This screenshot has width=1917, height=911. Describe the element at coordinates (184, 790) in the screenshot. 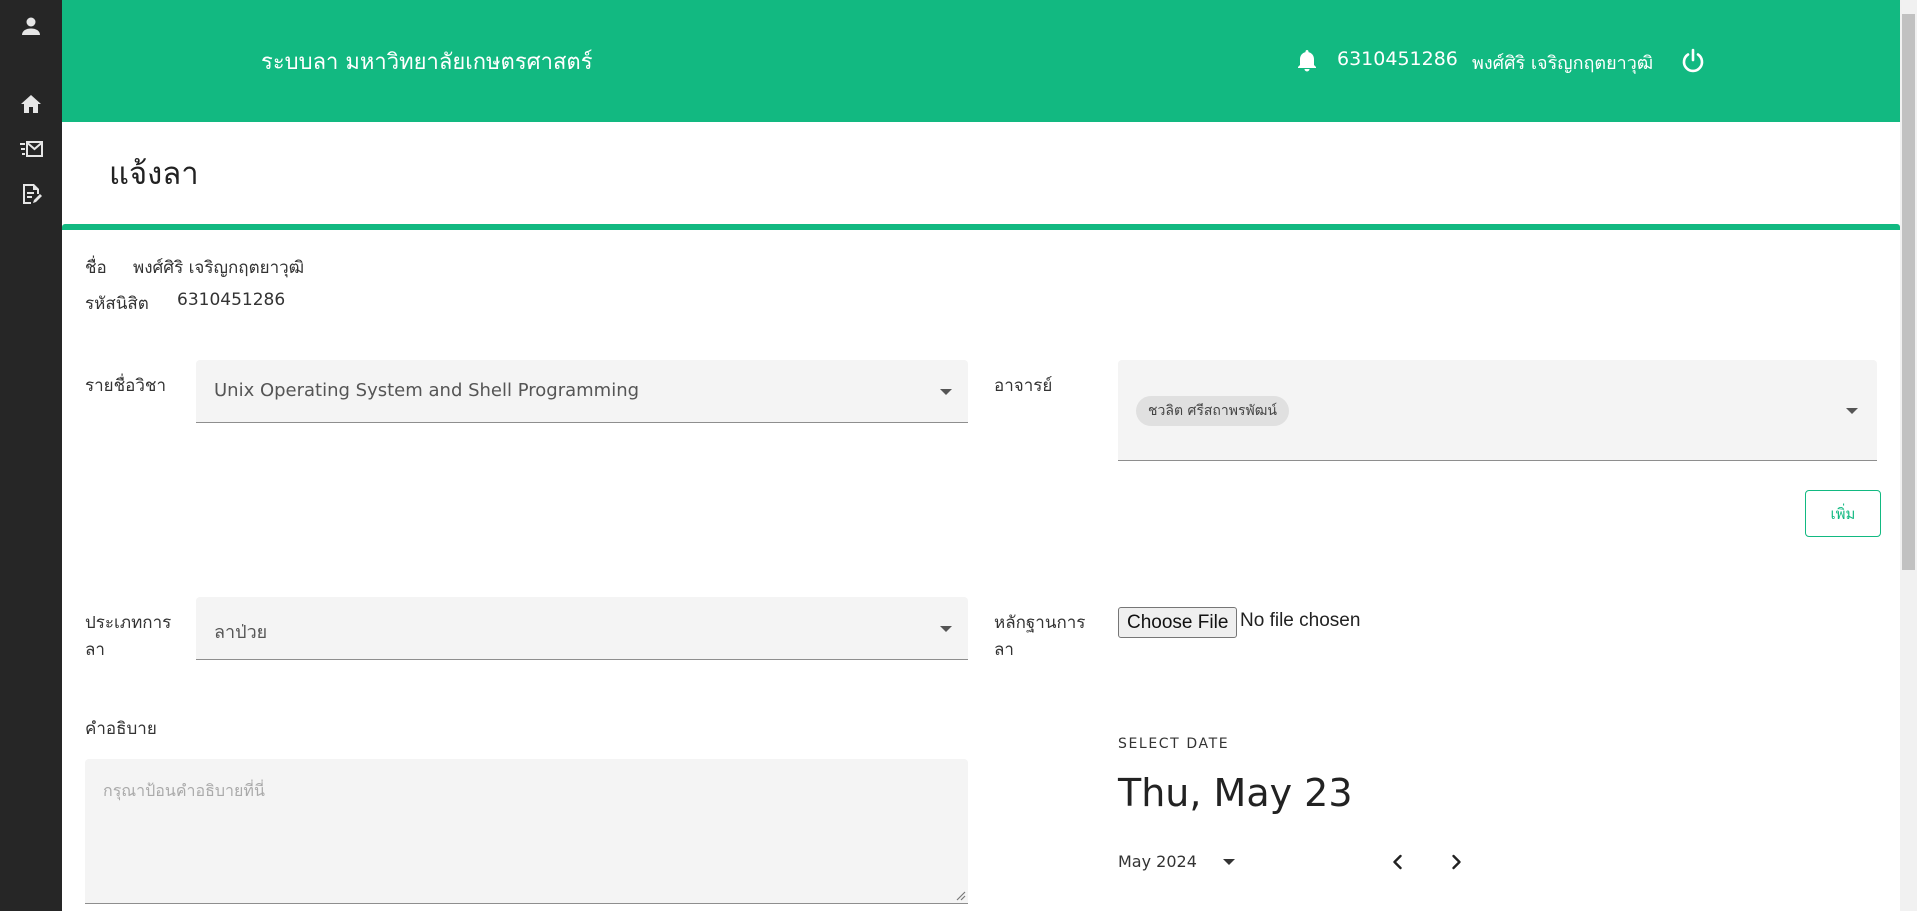

I see `description-placeholder: กรุณาป้อนคำอธิบายที่นี่` at that location.